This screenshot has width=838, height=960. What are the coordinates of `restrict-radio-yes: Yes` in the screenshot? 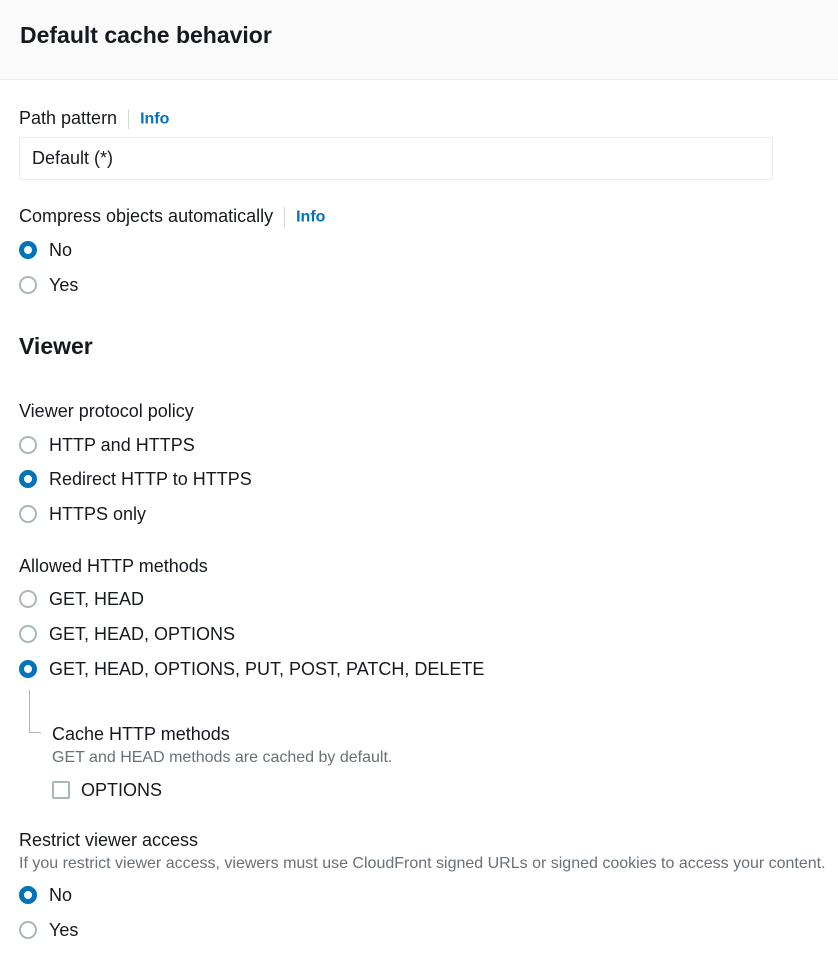 It's located at (48, 930).